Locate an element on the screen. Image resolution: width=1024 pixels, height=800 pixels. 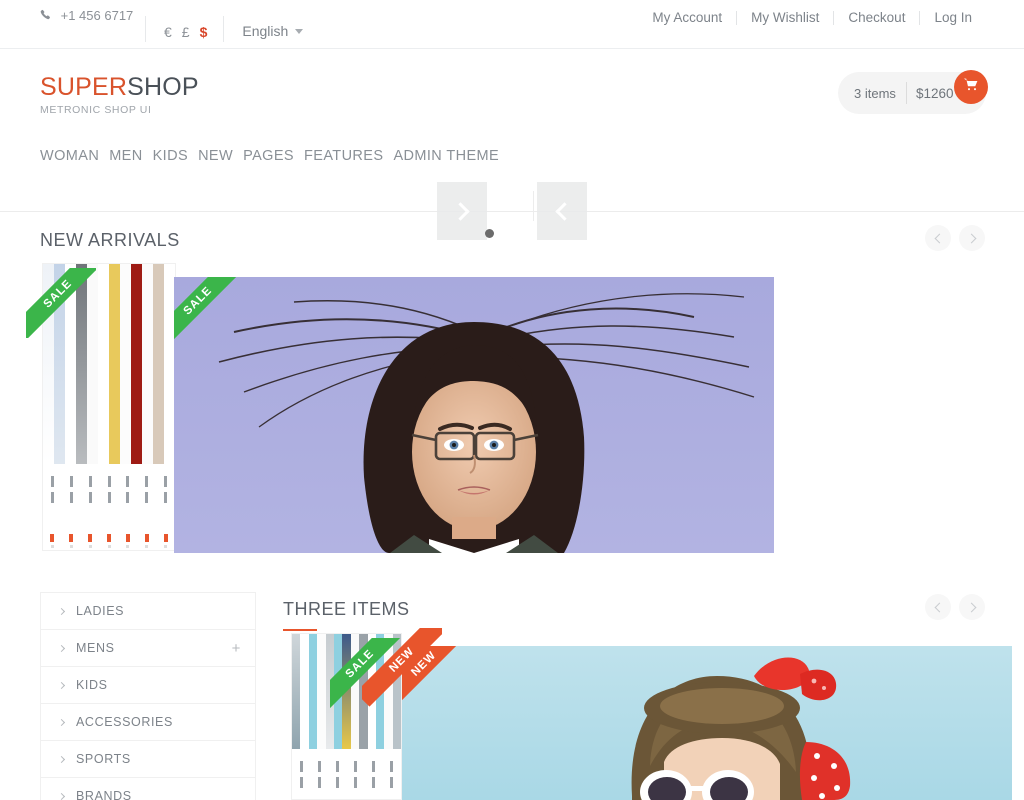
cart-button is located at coordinates (971, 87).